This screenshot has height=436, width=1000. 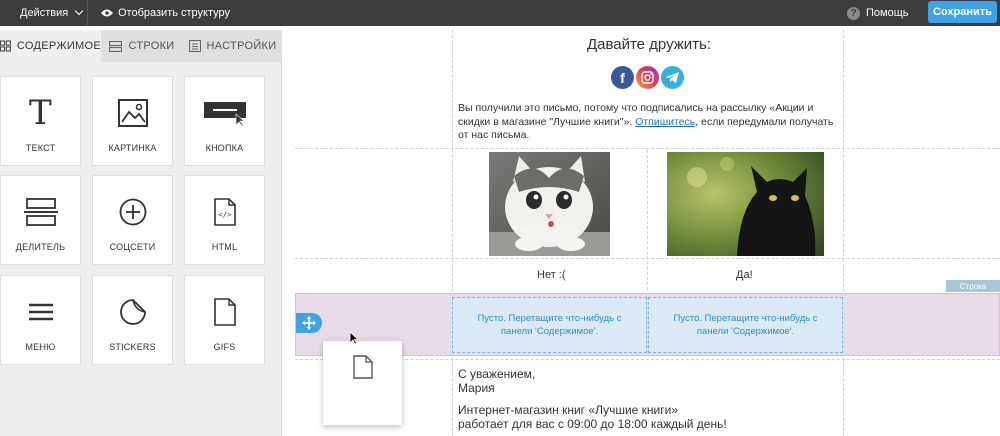 What do you see at coordinates (568, 410) in the screenshot?
I see `shop-name: Интернет-магазин книг «Лучшие книги»` at bounding box center [568, 410].